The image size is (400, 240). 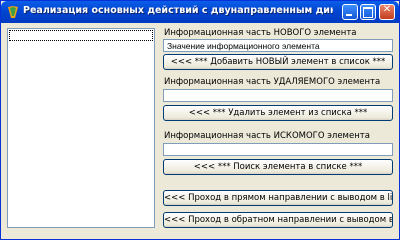 What do you see at coordinates (278, 149) in the screenshot?
I see `search-element-input` at bounding box center [278, 149].